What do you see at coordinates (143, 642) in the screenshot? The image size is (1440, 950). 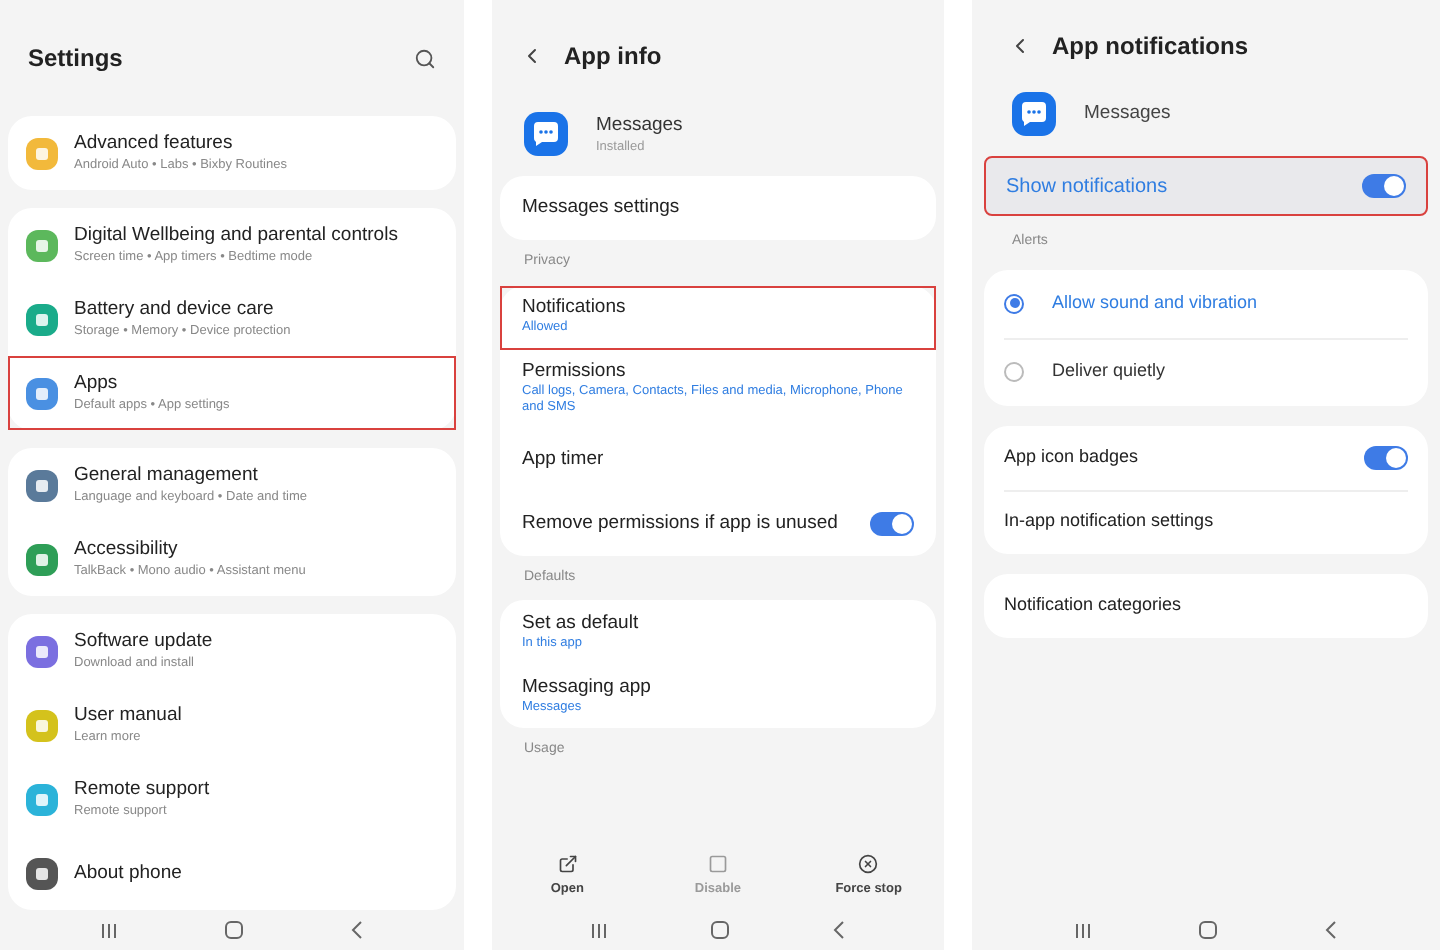 I see `item-title: Software update` at bounding box center [143, 642].